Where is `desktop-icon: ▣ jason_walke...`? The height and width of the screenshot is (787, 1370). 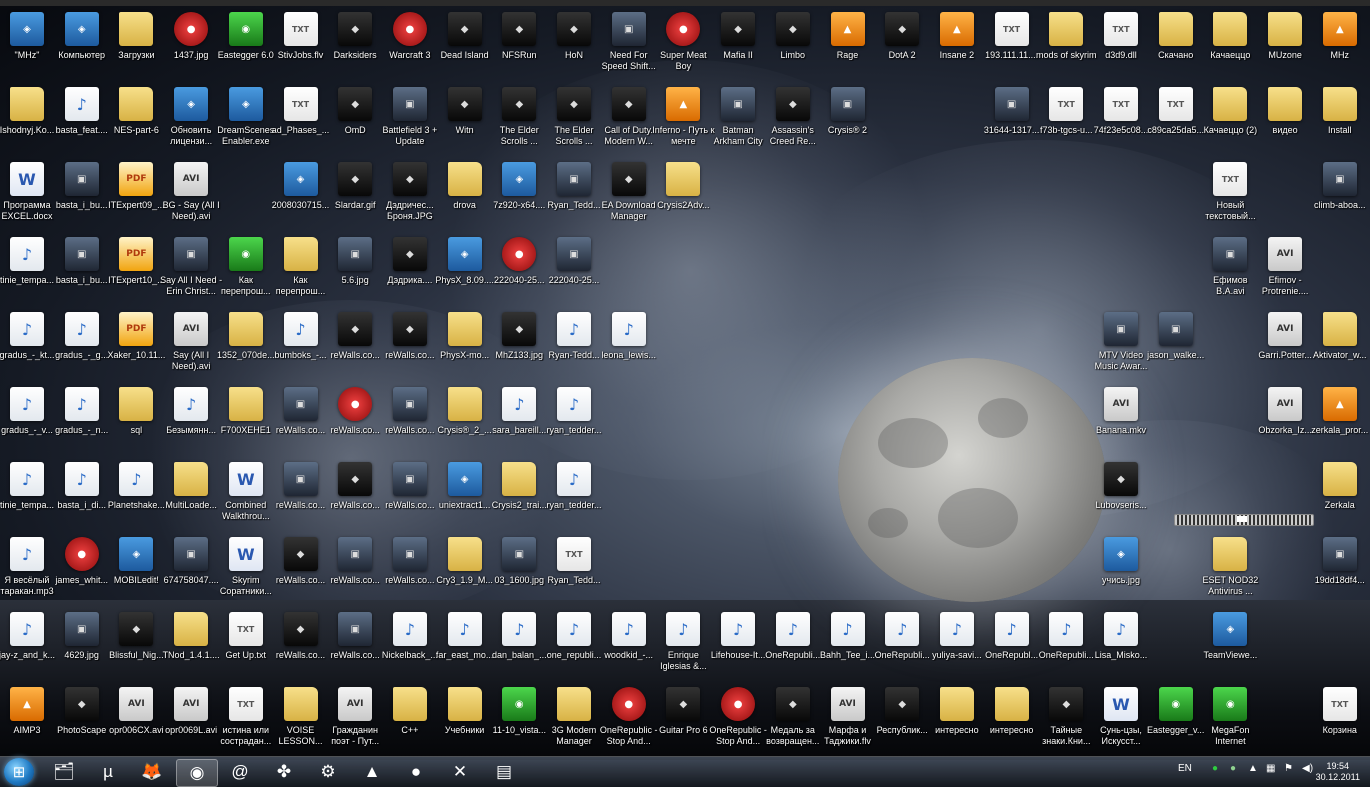
desktop-icon: ▣ jason_walke... is located at coordinates (1176, 349).